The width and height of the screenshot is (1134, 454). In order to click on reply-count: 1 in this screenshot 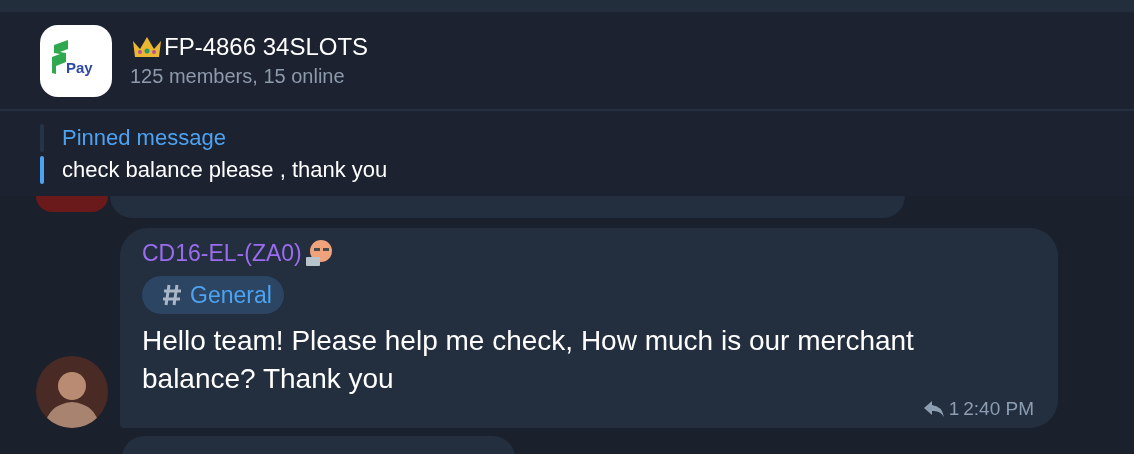, I will do `click(954, 409)`.